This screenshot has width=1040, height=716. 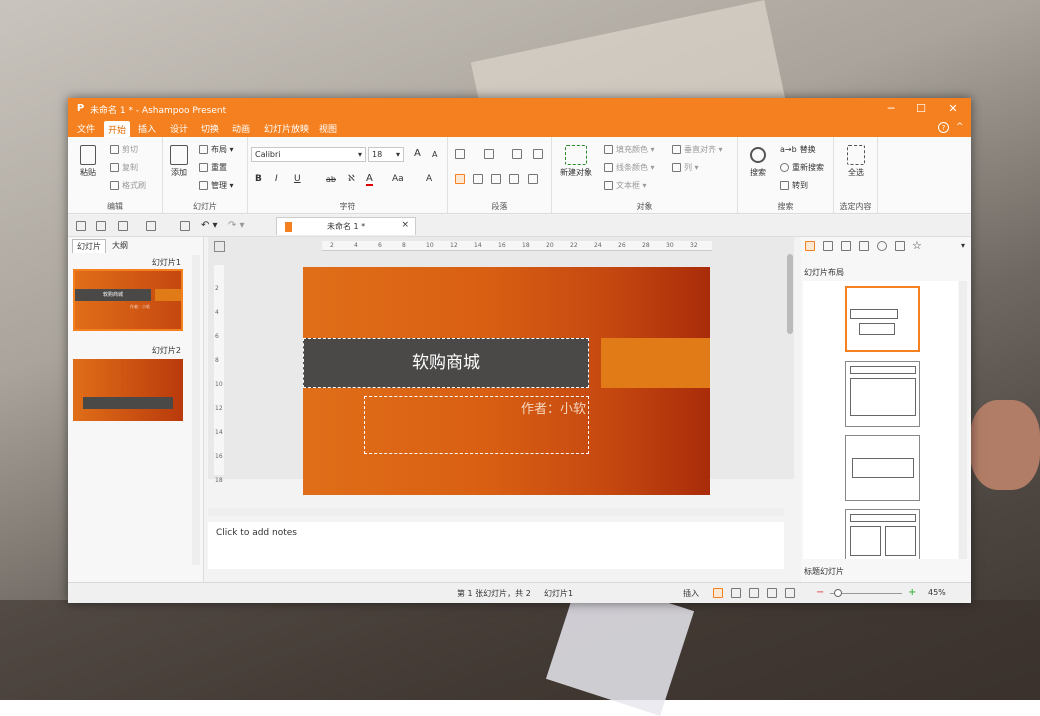 I want to click on ruler-corner-icon, so click(x=219, y=246).